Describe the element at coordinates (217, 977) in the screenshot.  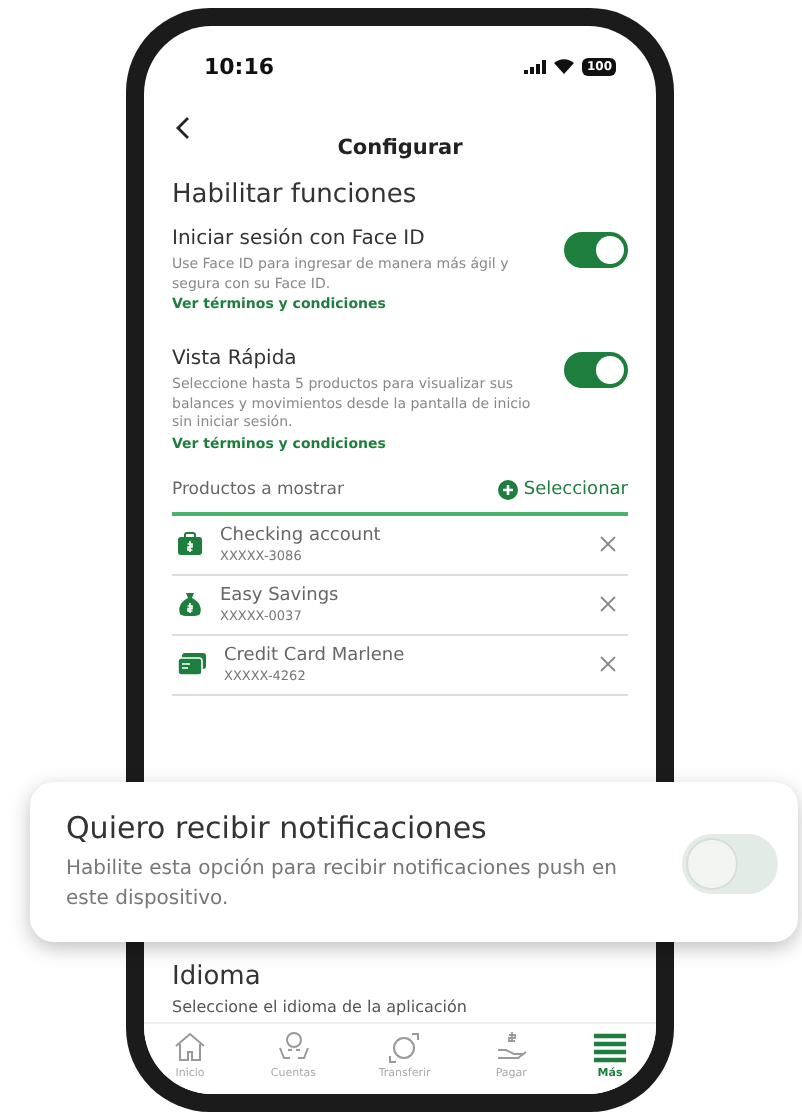
I see `section-heading: Idioma` at that location.